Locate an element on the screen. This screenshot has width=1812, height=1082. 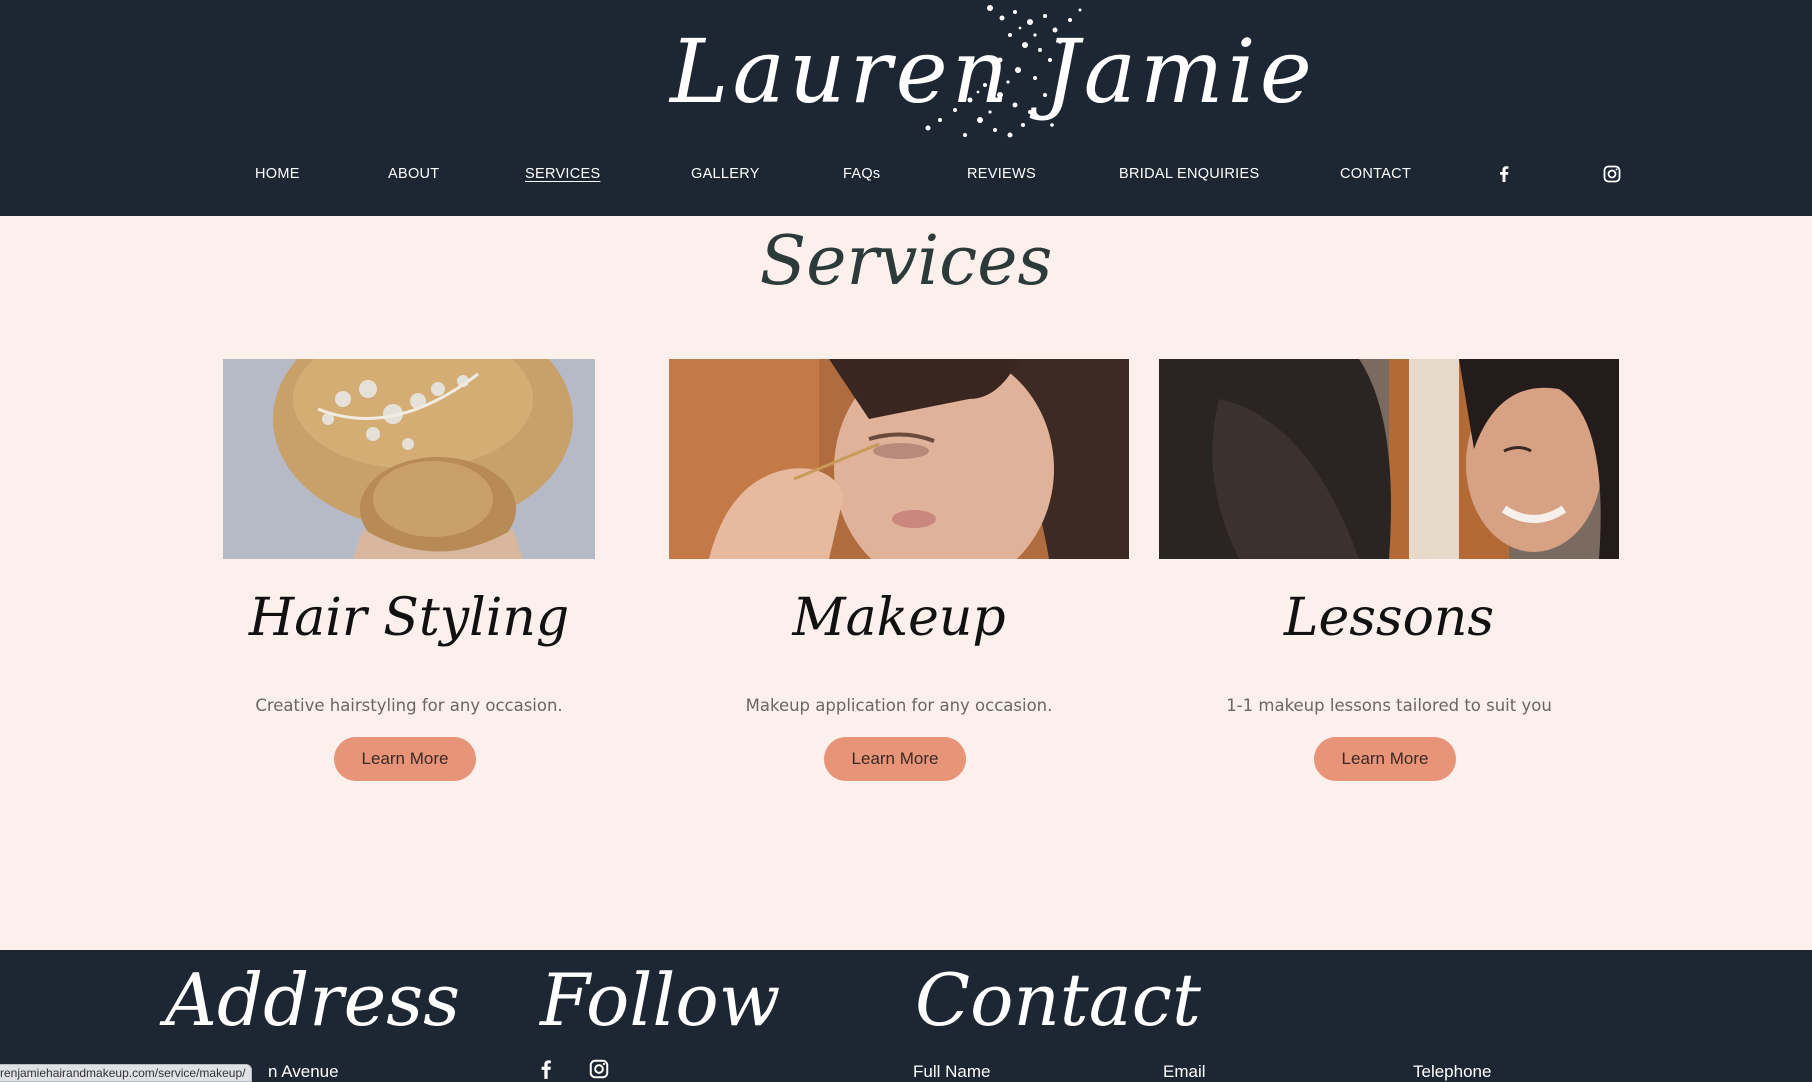
nav-gallery: GALLERY is located at coordinates (725, 174).